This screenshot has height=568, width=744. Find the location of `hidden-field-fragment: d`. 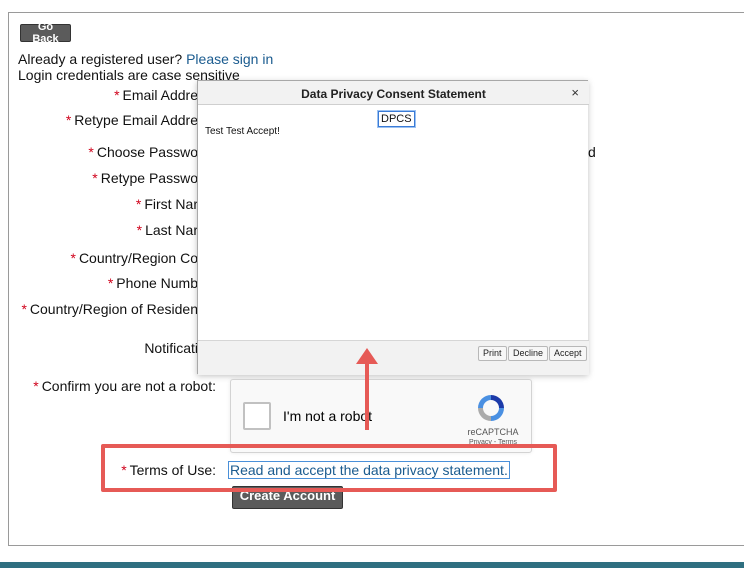

hidden-field-fragment: d is located at coordinates (592, 152).